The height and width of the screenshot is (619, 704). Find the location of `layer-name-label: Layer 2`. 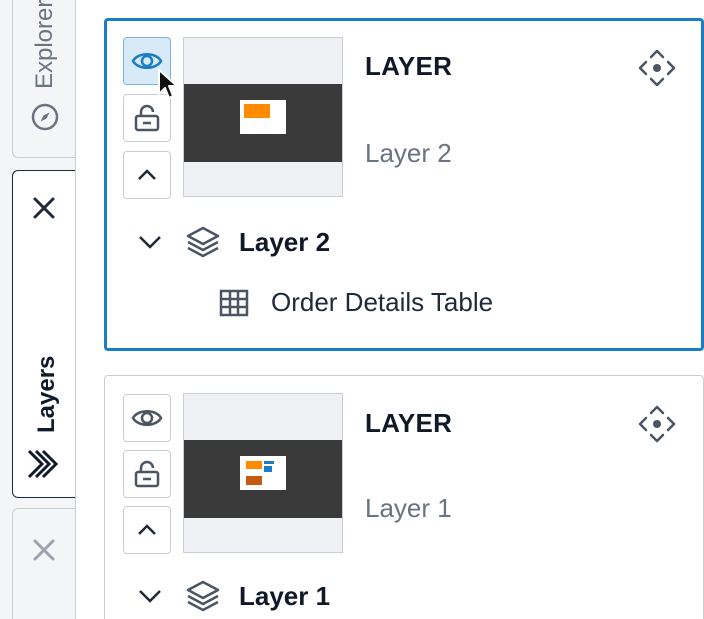

layer-name-label: Layer 2 is located at coordinates (408, 153).